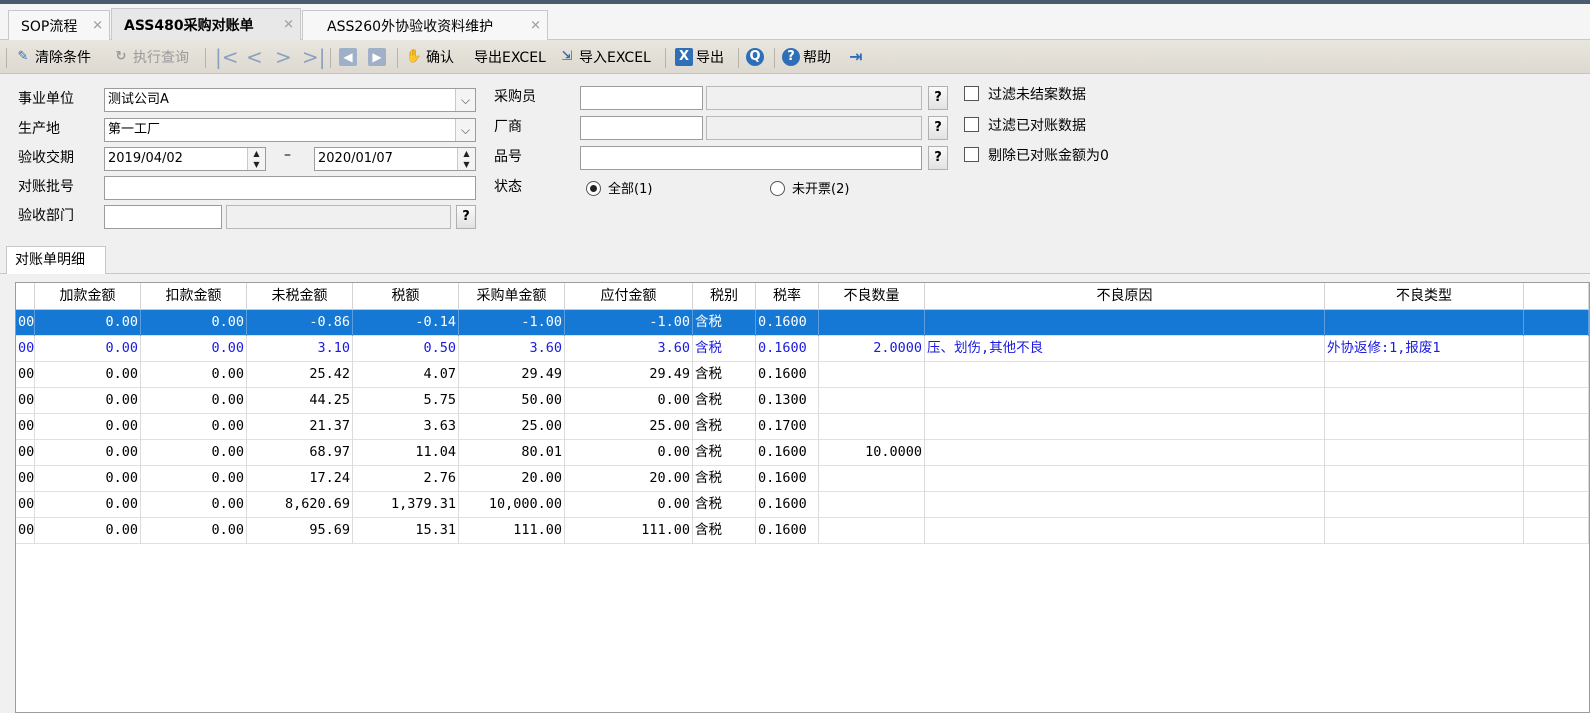  Describe the element at coordinates (1424, 296) in the screenshot. I see `column-header: 不良类型` at that location.